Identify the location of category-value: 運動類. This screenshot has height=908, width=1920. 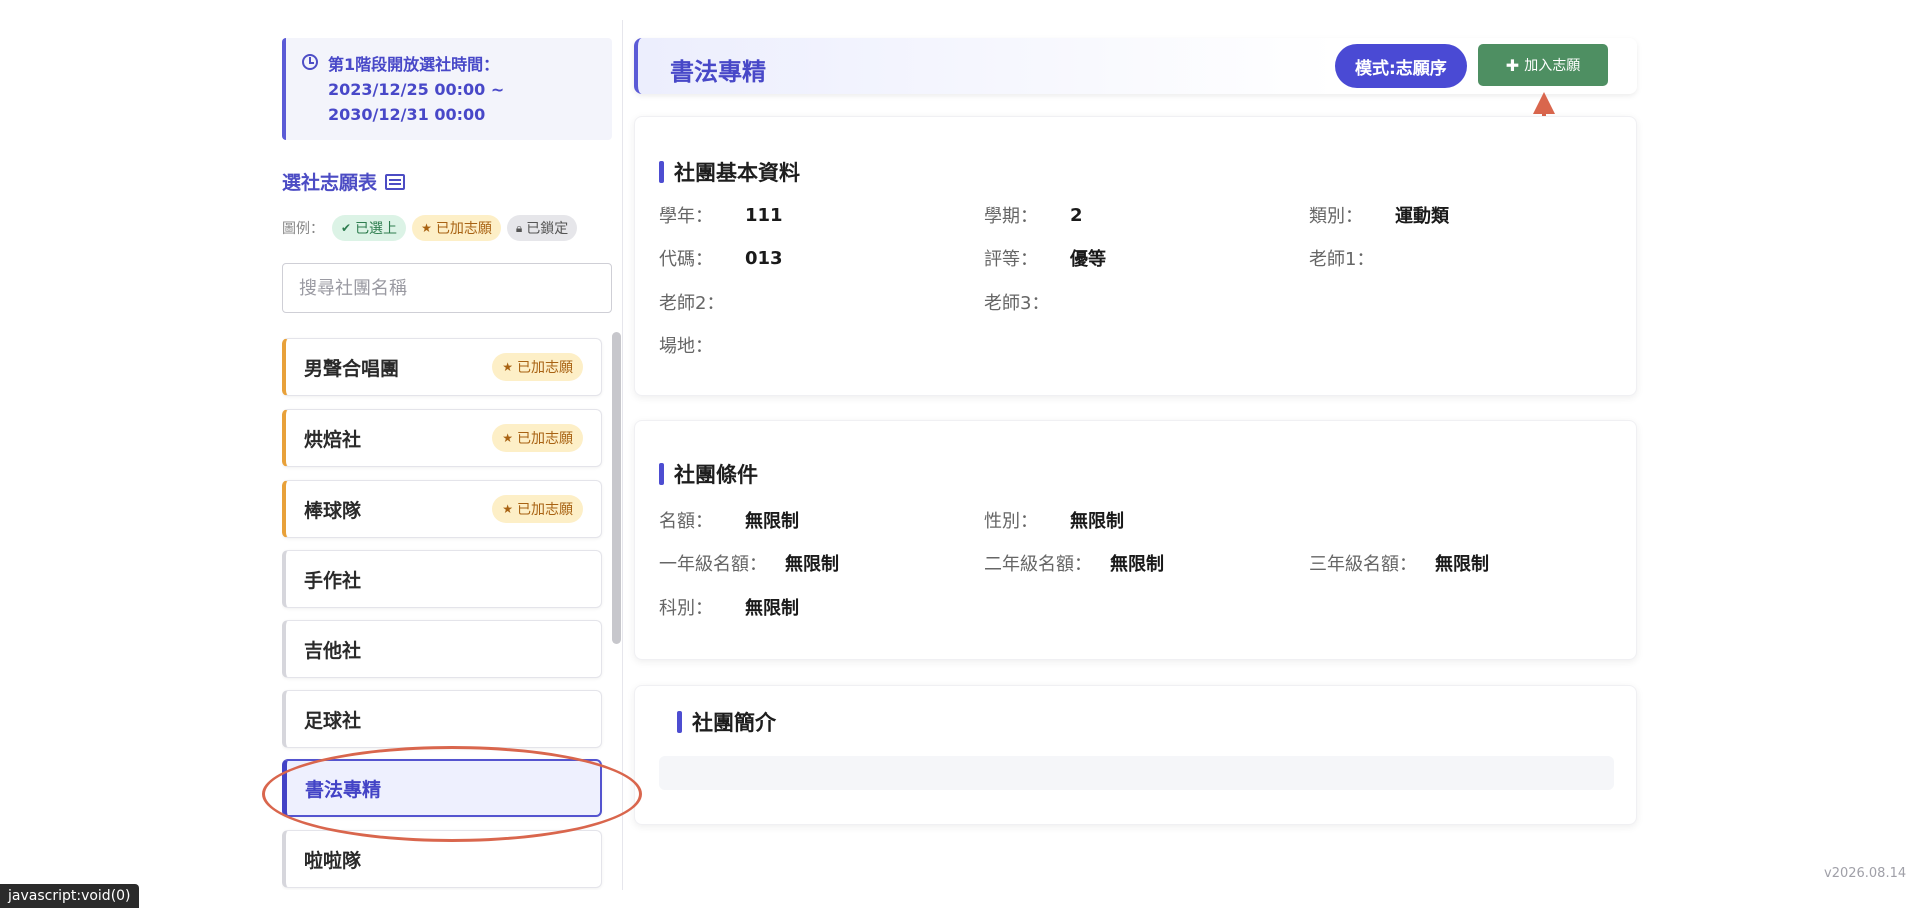
(1422, 216).